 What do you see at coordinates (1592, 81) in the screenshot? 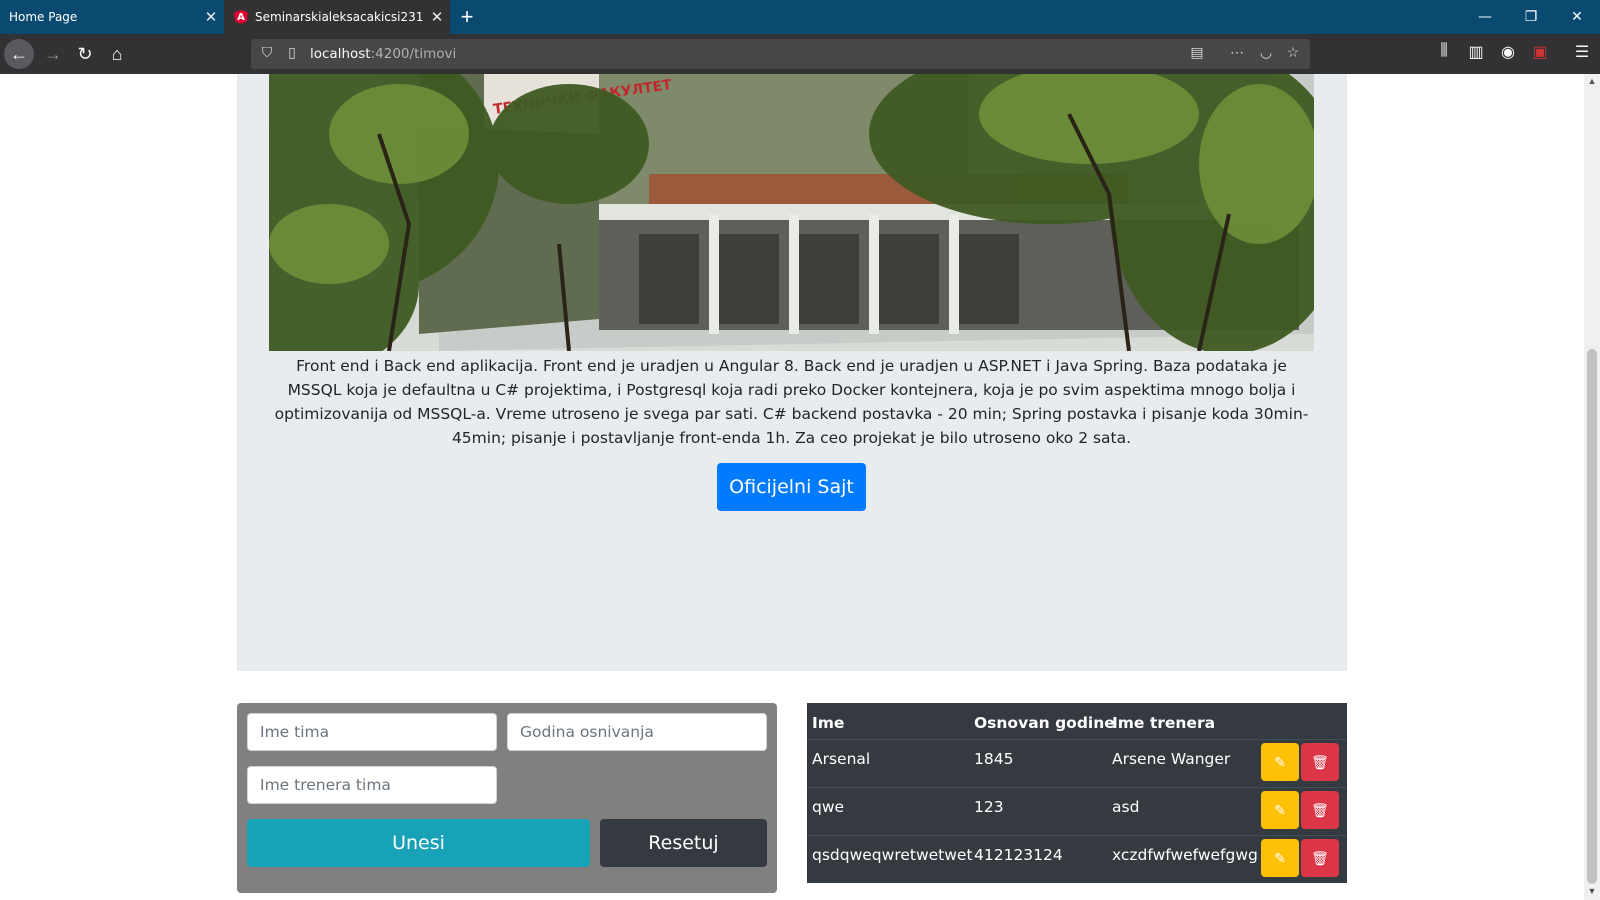
I see `scroll-up-icon: ▲` at bounding box center [1592, 81].